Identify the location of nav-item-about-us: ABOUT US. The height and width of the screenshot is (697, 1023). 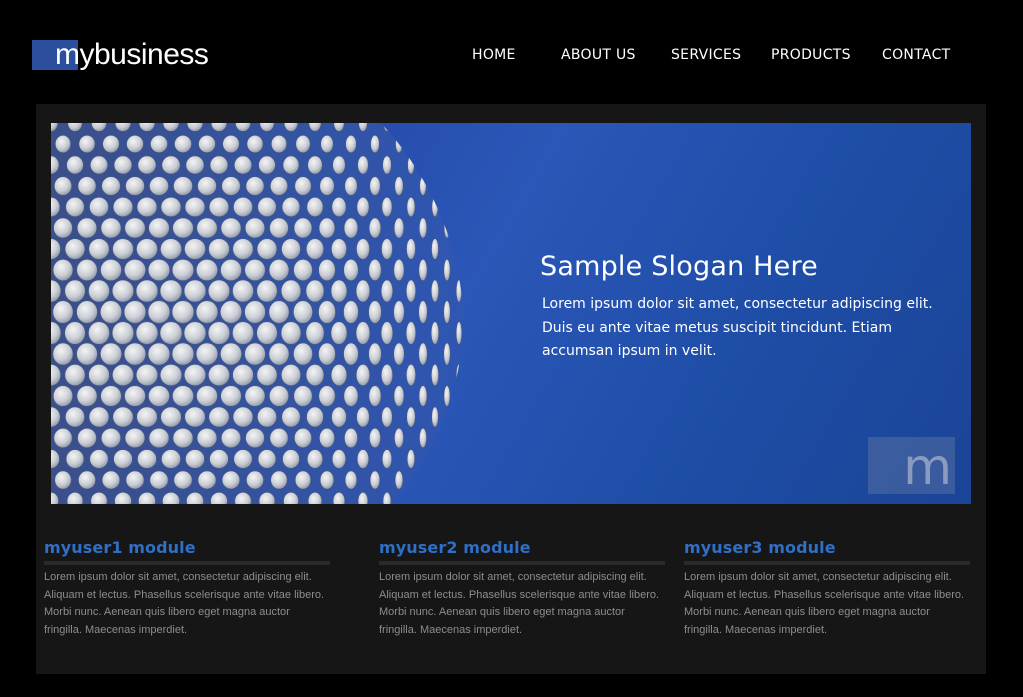
(598, 55).